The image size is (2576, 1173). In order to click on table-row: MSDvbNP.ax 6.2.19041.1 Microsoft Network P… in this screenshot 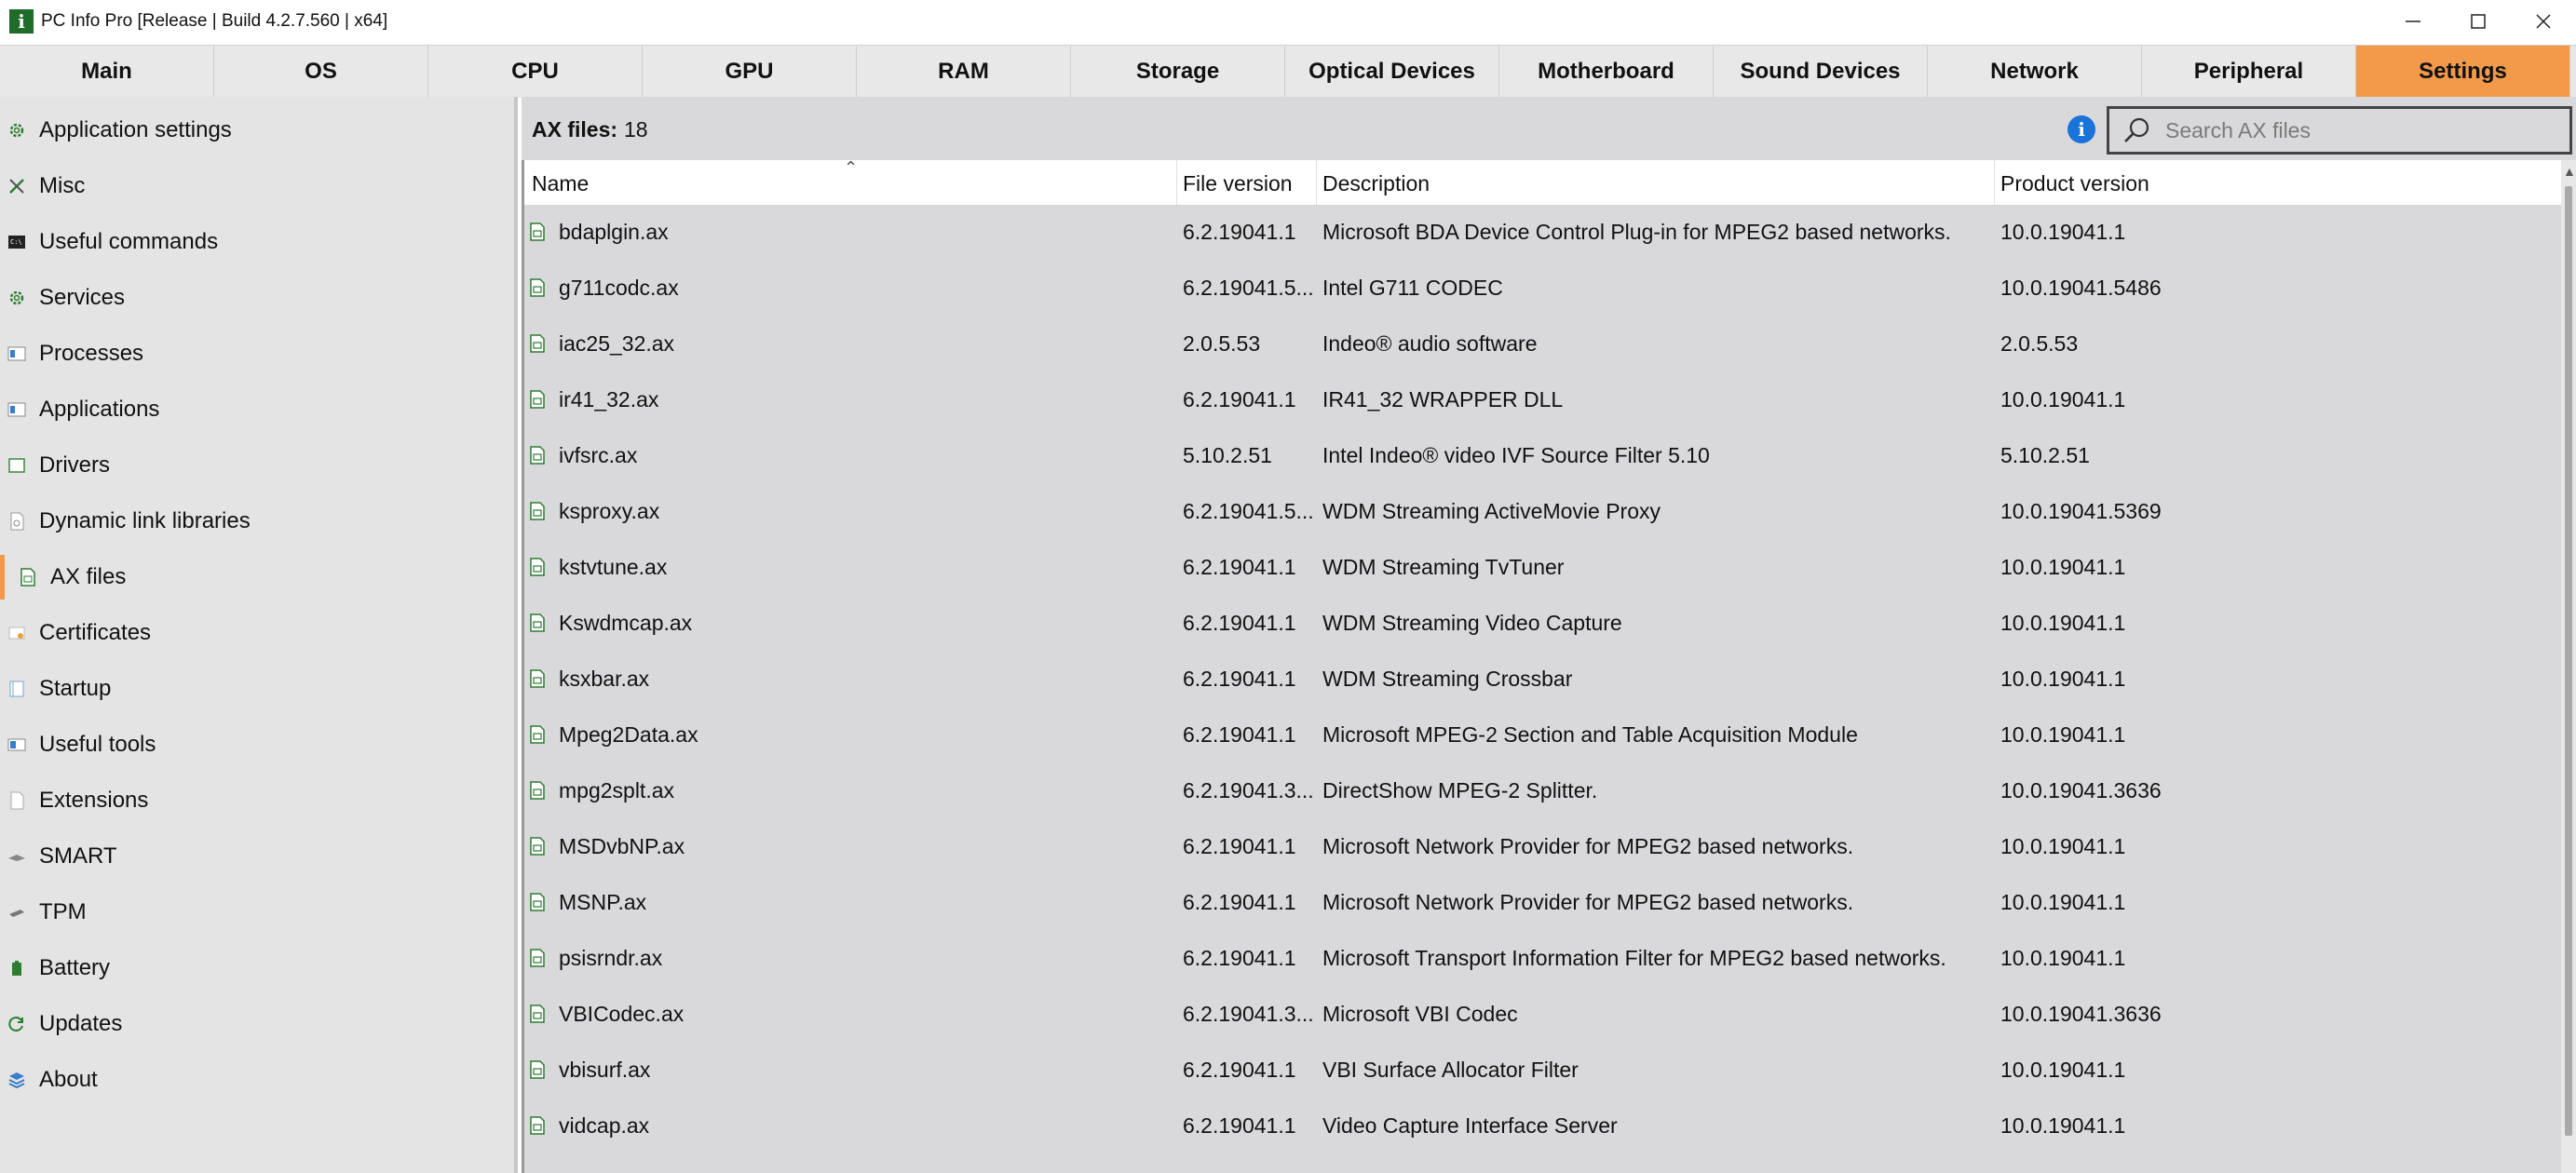, I will do `click(1542, 847)`.